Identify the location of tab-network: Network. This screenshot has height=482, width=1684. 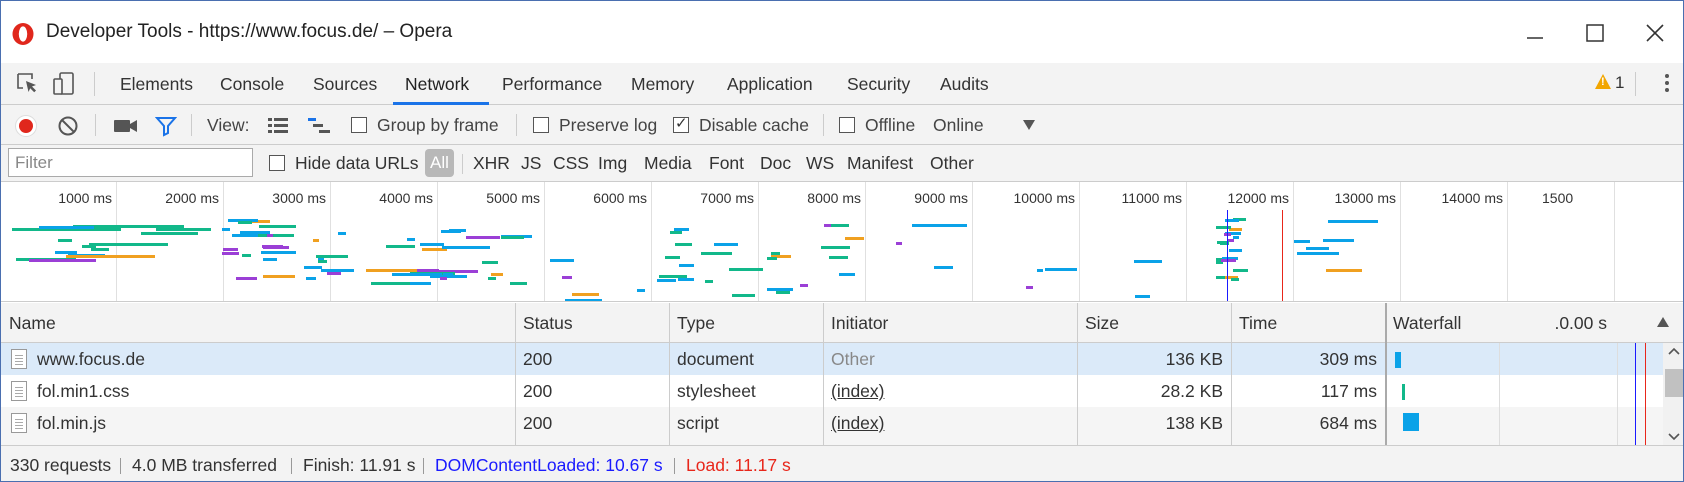
(437, 84).